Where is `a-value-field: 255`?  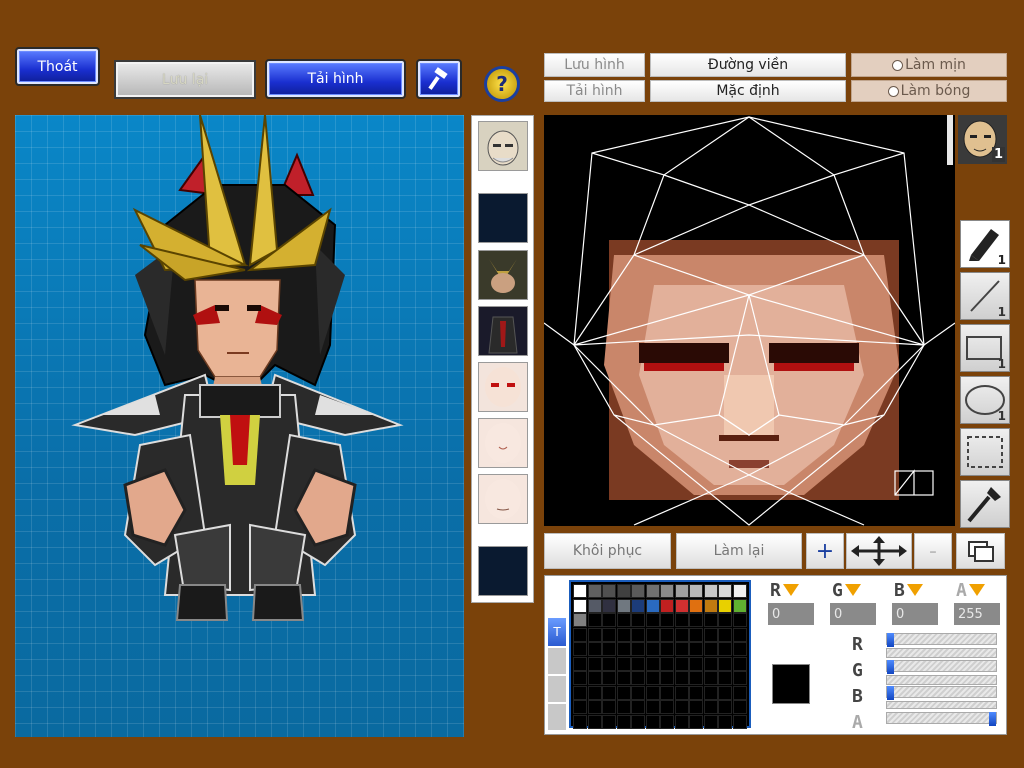 a-value-field: 255 is located at coordinates (977, 614).